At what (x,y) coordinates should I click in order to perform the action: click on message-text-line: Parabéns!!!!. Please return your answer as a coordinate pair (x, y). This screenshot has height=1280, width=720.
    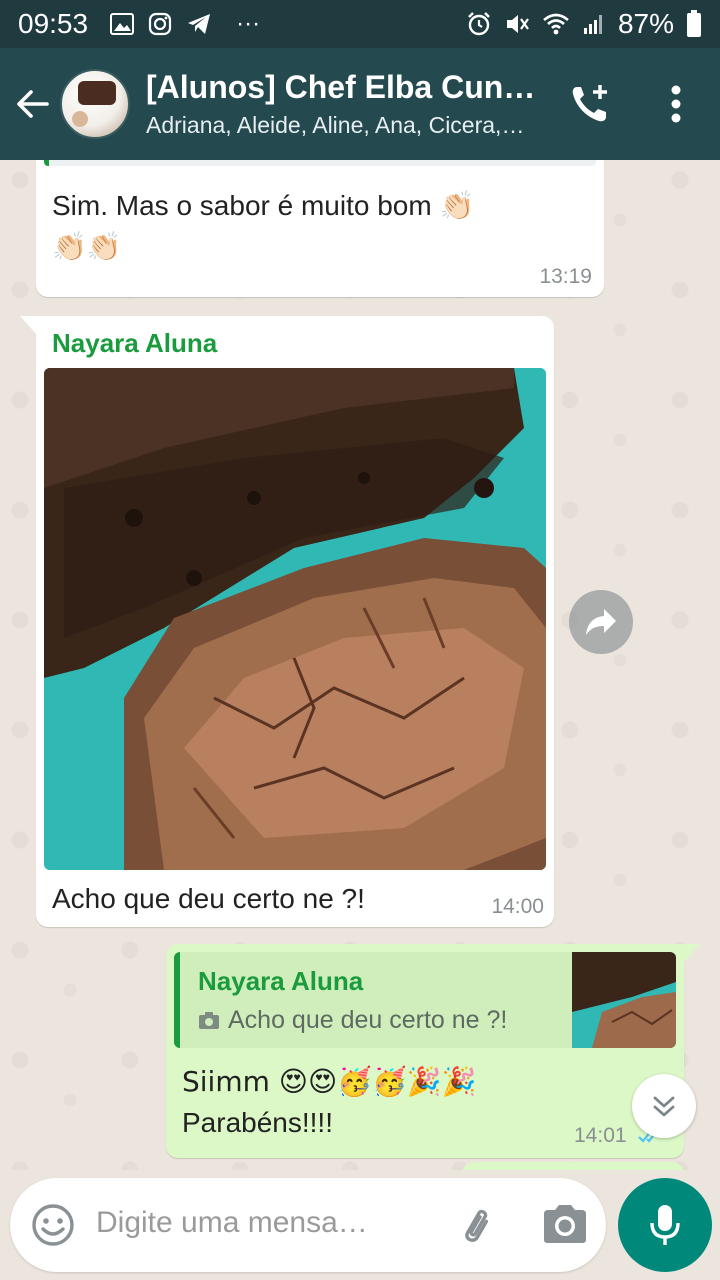
    Looking at the image, I should click on (257, 1122).